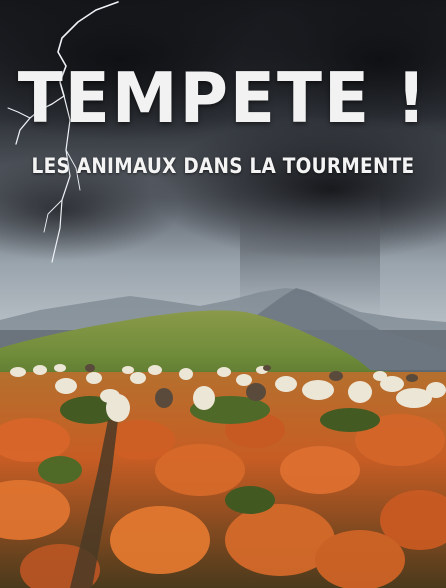  I want to click on poster-title: TEMPETE !, so click(223, 98).